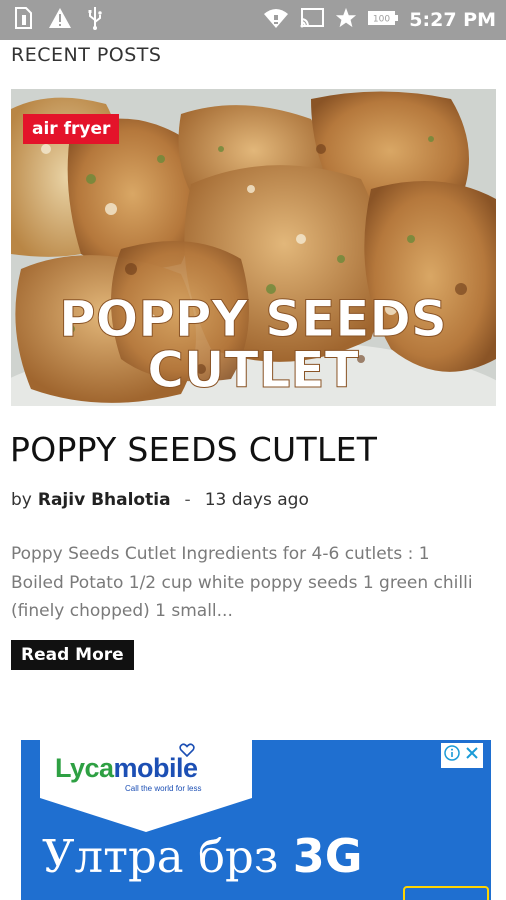  What do you see at coordinates (327, 856) in the screenshot?
I see `ad-headline-3g: 3G` at bounding box center [327, 856].